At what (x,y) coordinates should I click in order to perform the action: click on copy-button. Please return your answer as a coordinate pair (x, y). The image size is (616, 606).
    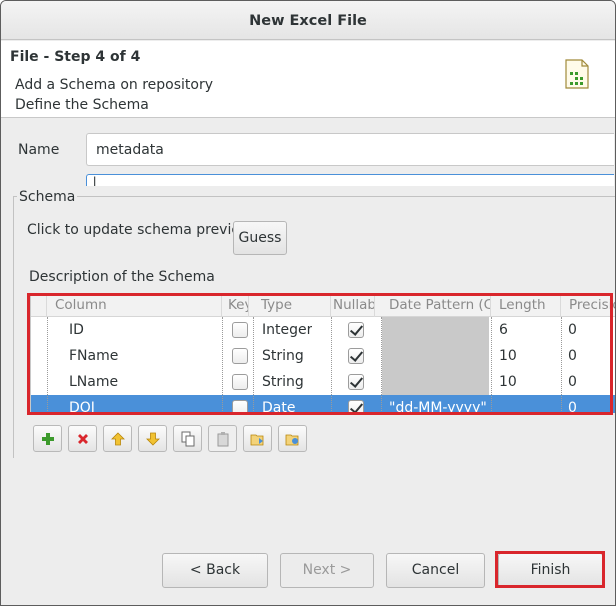
    Looking at the image, I should click on (187, 438).